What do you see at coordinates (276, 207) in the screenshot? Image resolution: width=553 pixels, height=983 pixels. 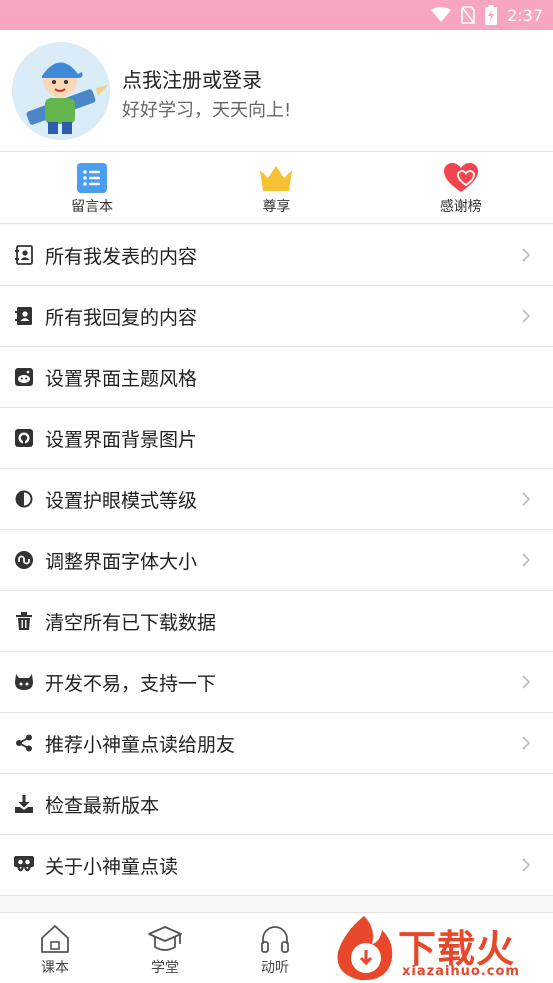 I see `quick-premium-label: 尊享` at bounding box center [276, 207].